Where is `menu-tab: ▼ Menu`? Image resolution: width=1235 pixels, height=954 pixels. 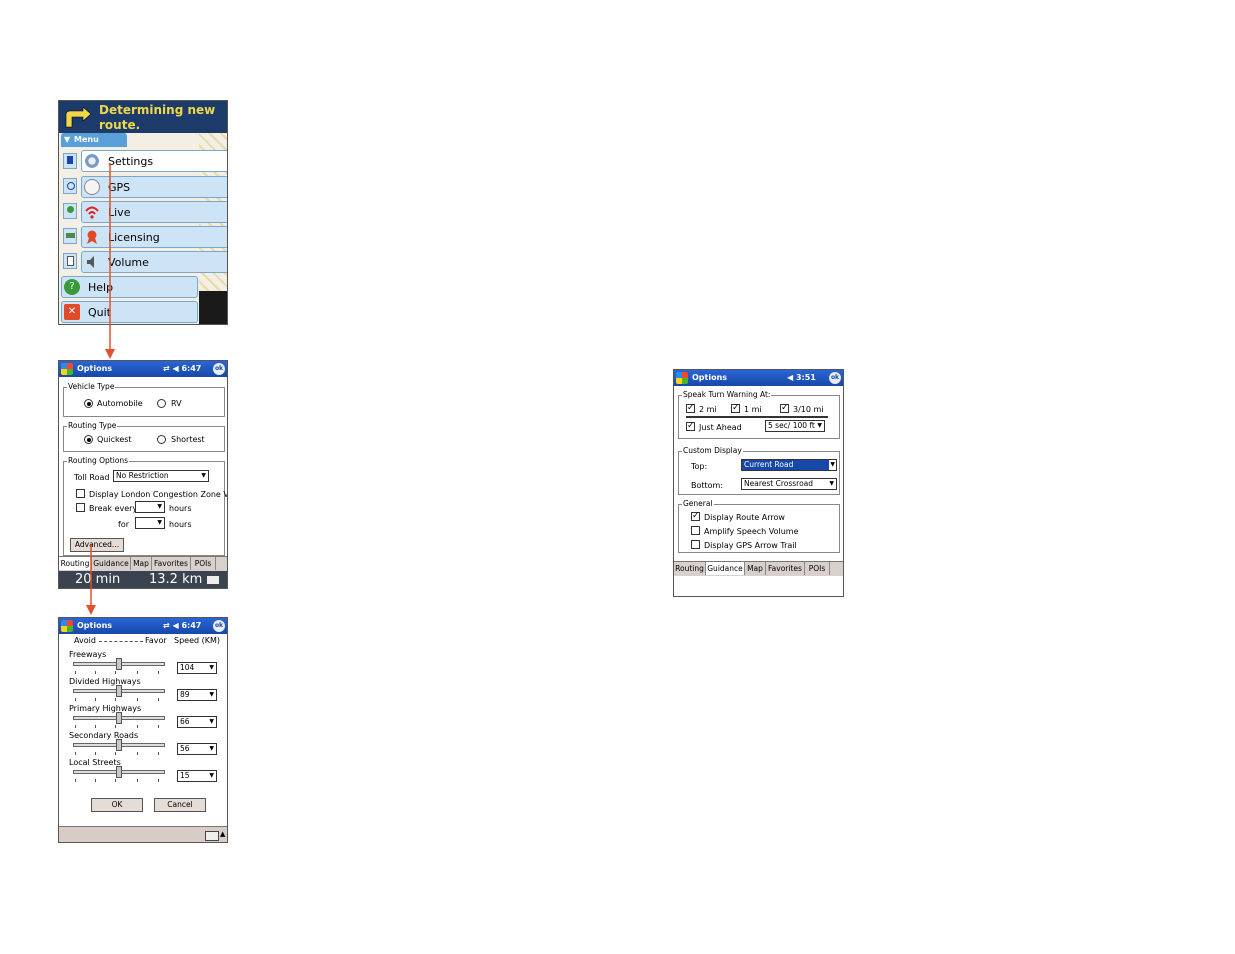 menu-tab: ▼ Menu is located at coordinates (94, 140).